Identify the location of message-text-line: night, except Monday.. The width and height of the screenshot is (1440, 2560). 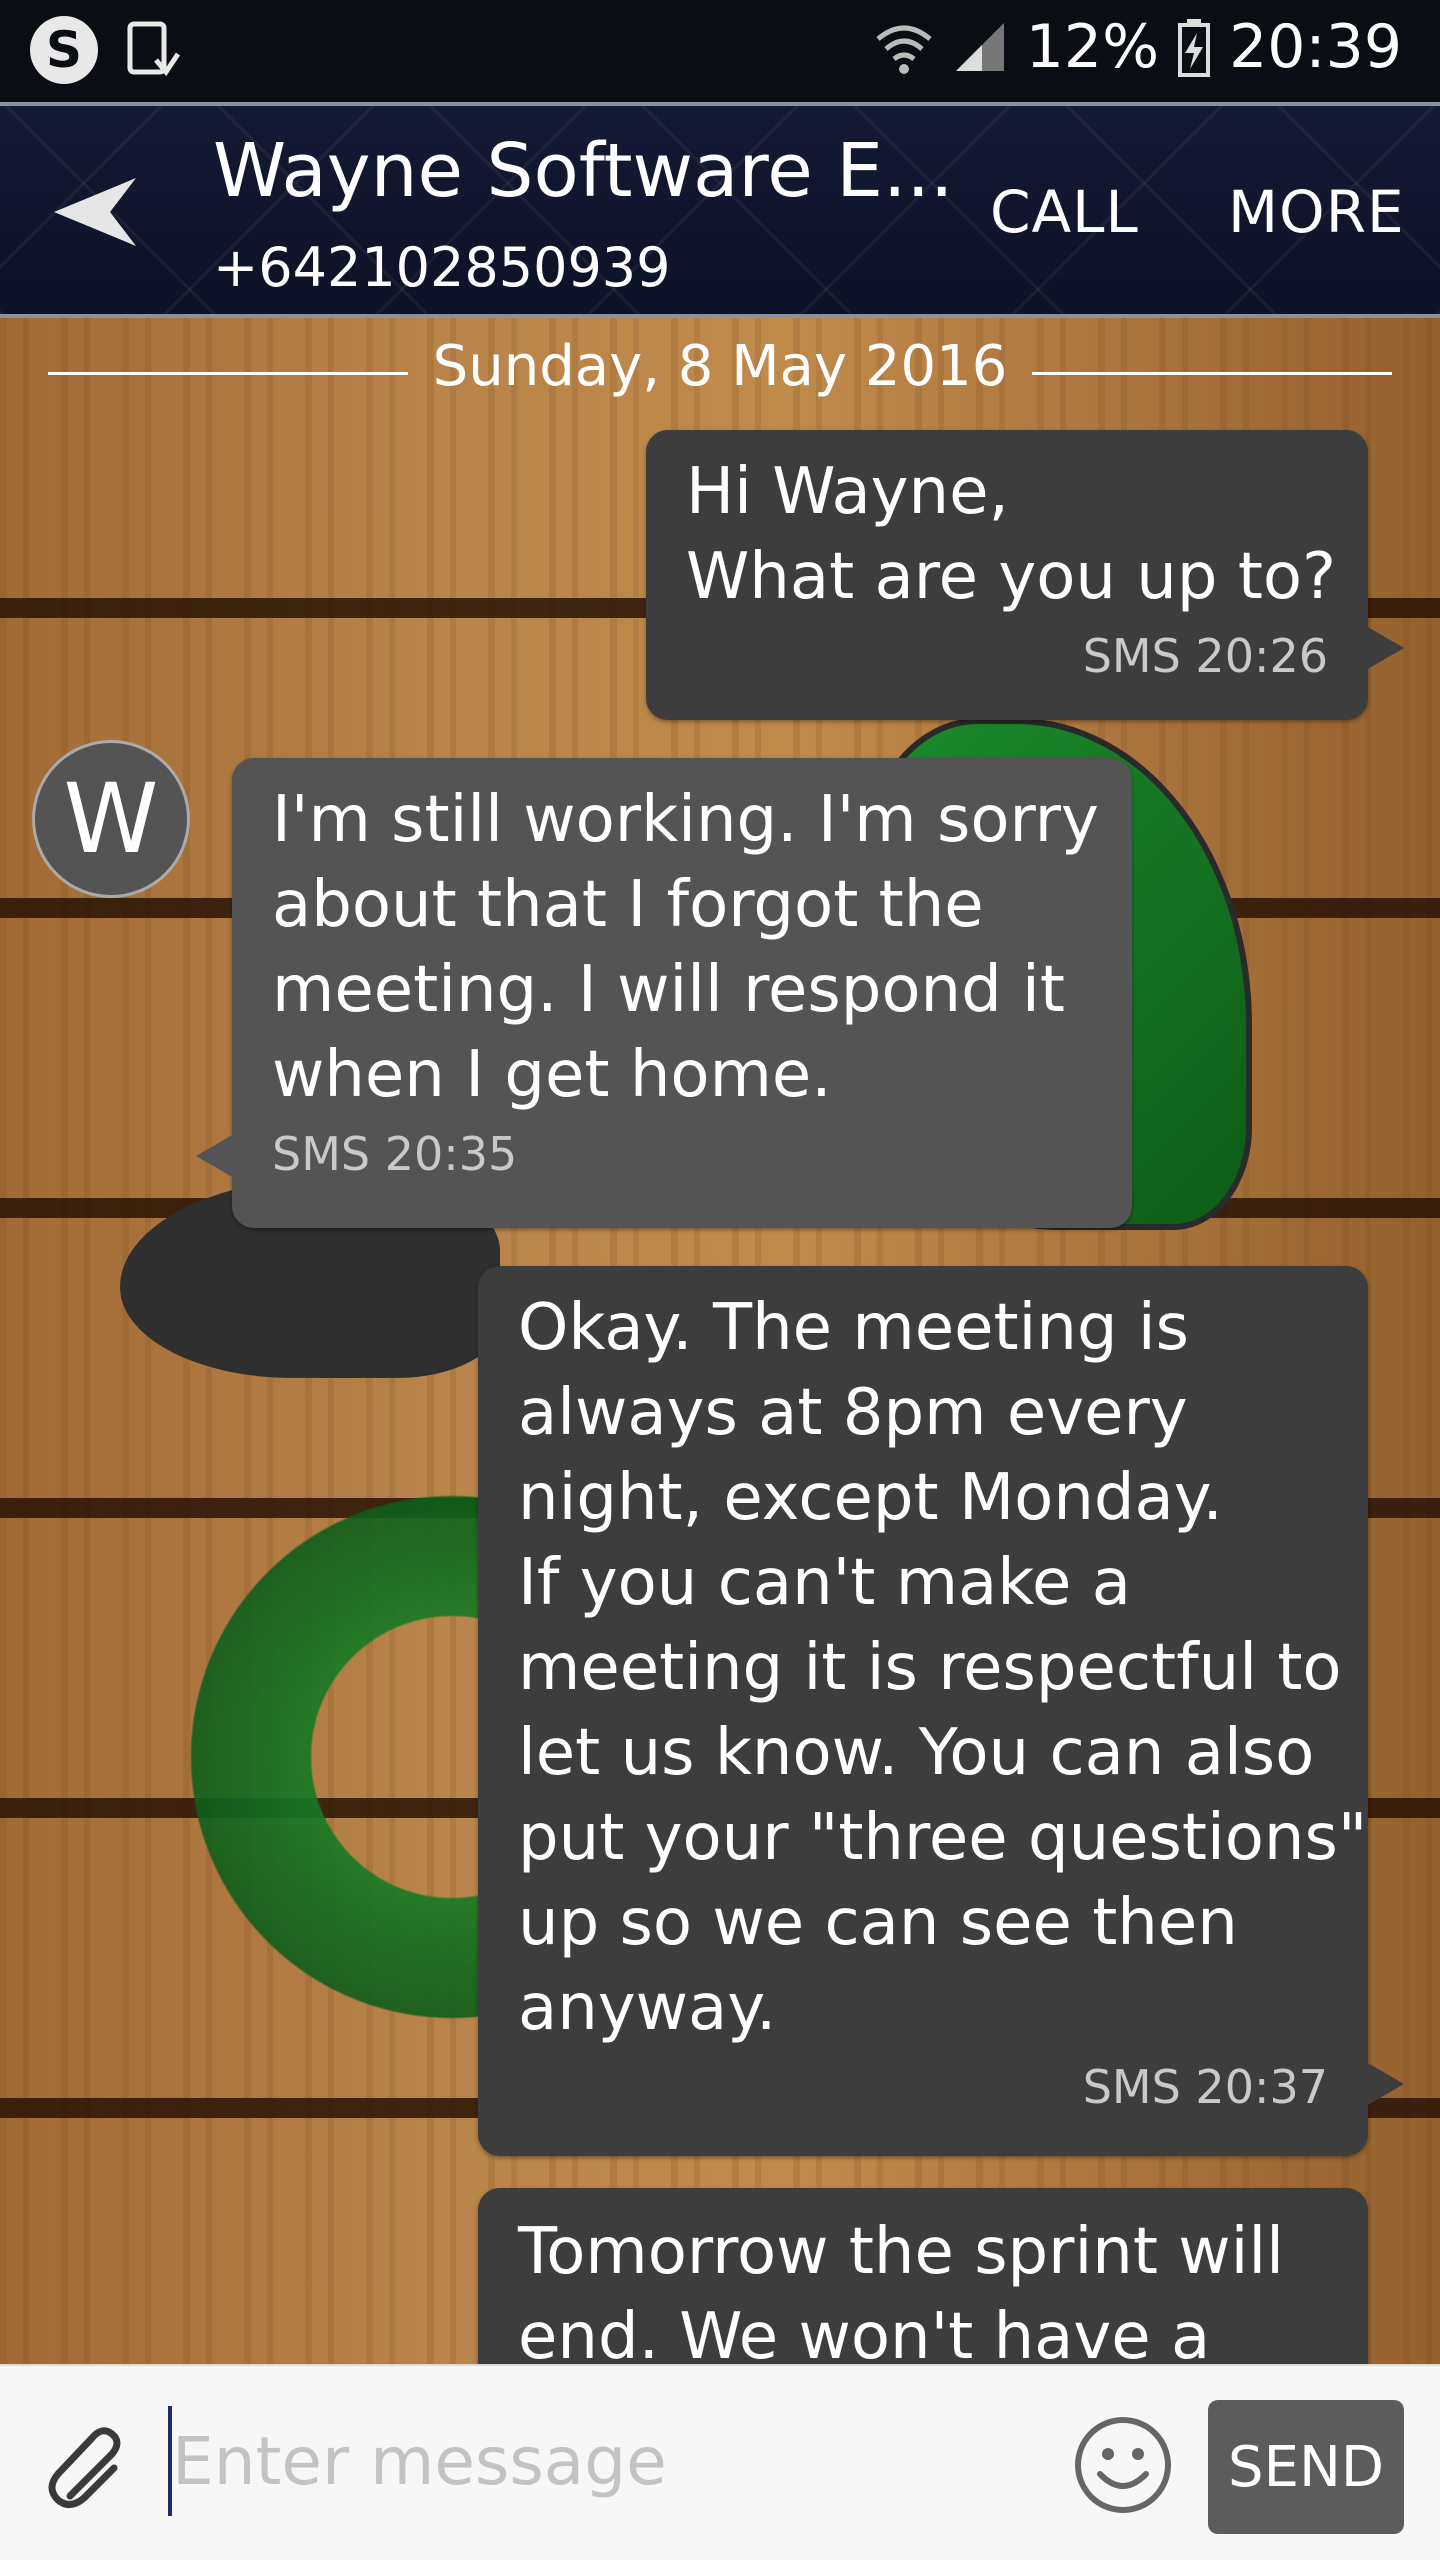
(870, 1498).